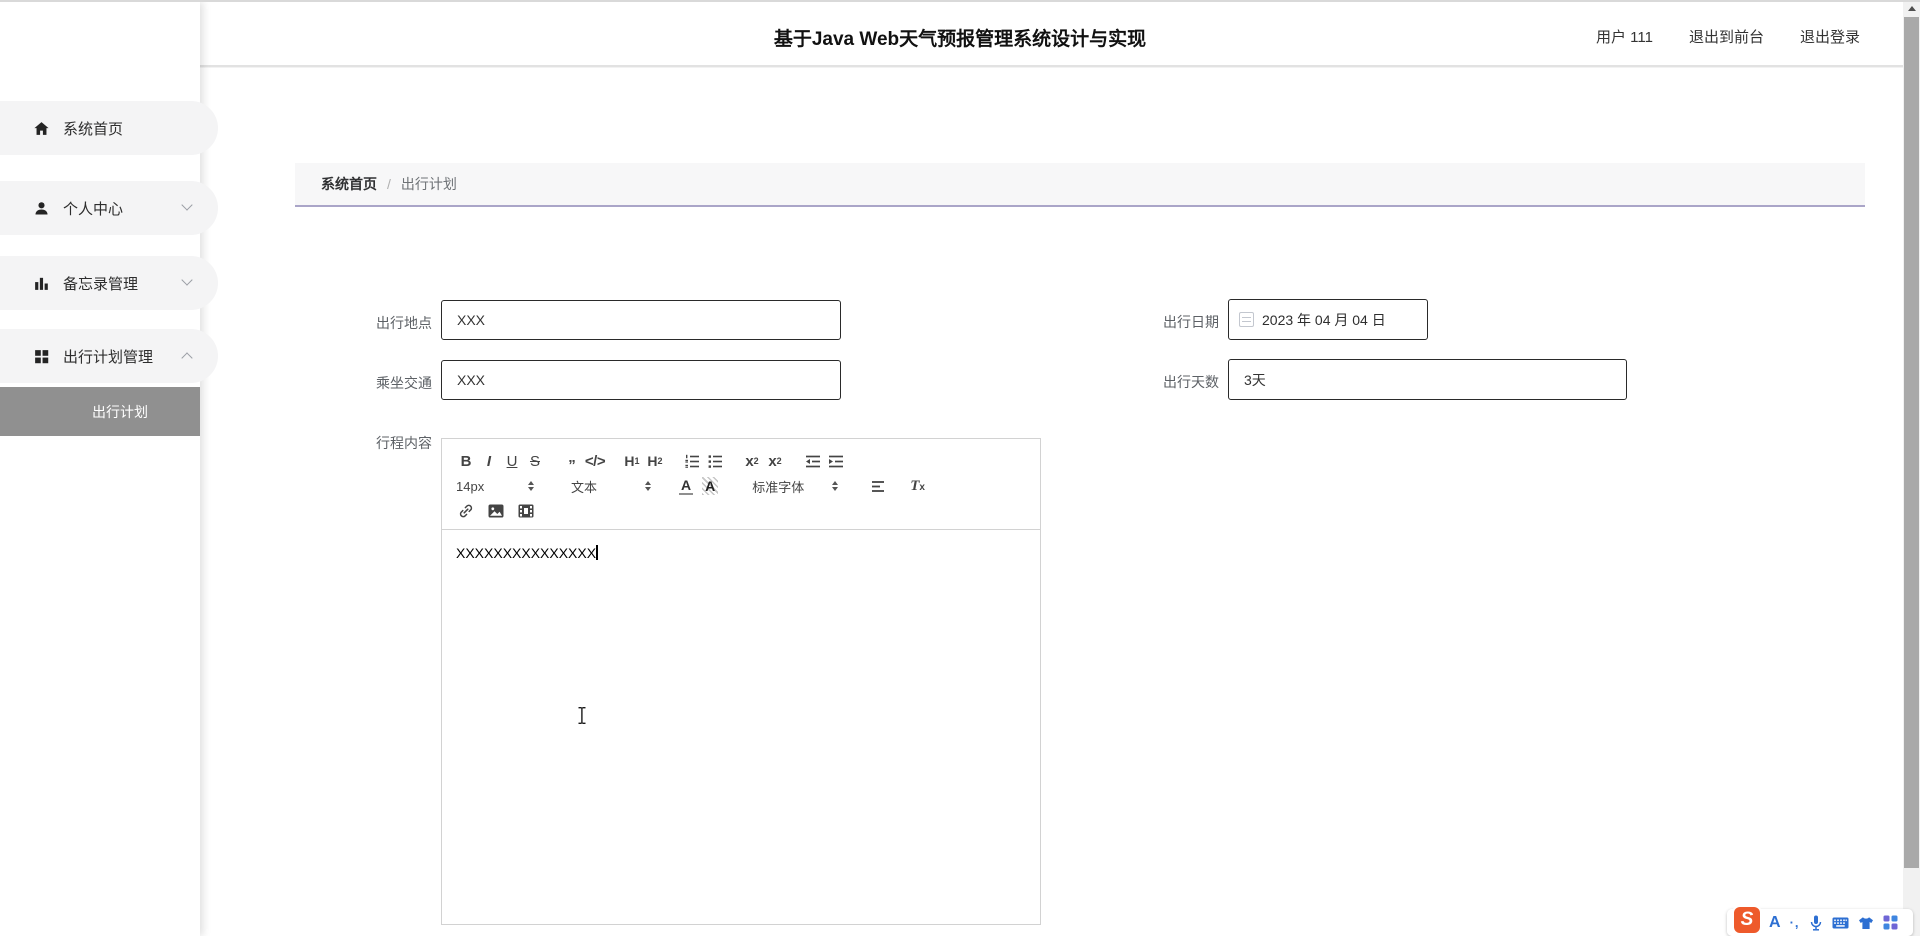 This screenshot has width=1920, height=936. I want to click on image-icon, so click(496, 511).